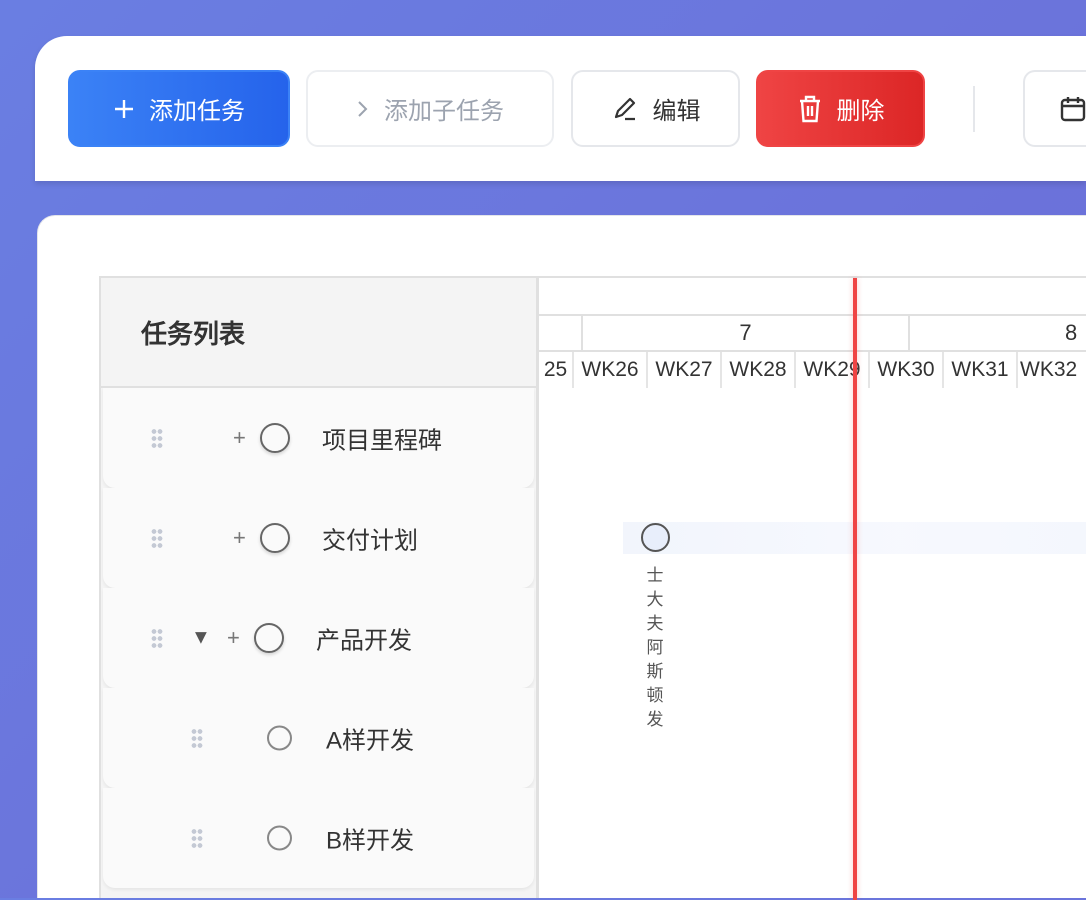  Describe the element at coordinates (364, 641) in the screenshot. I see `task-name: 产品开发` at that location.